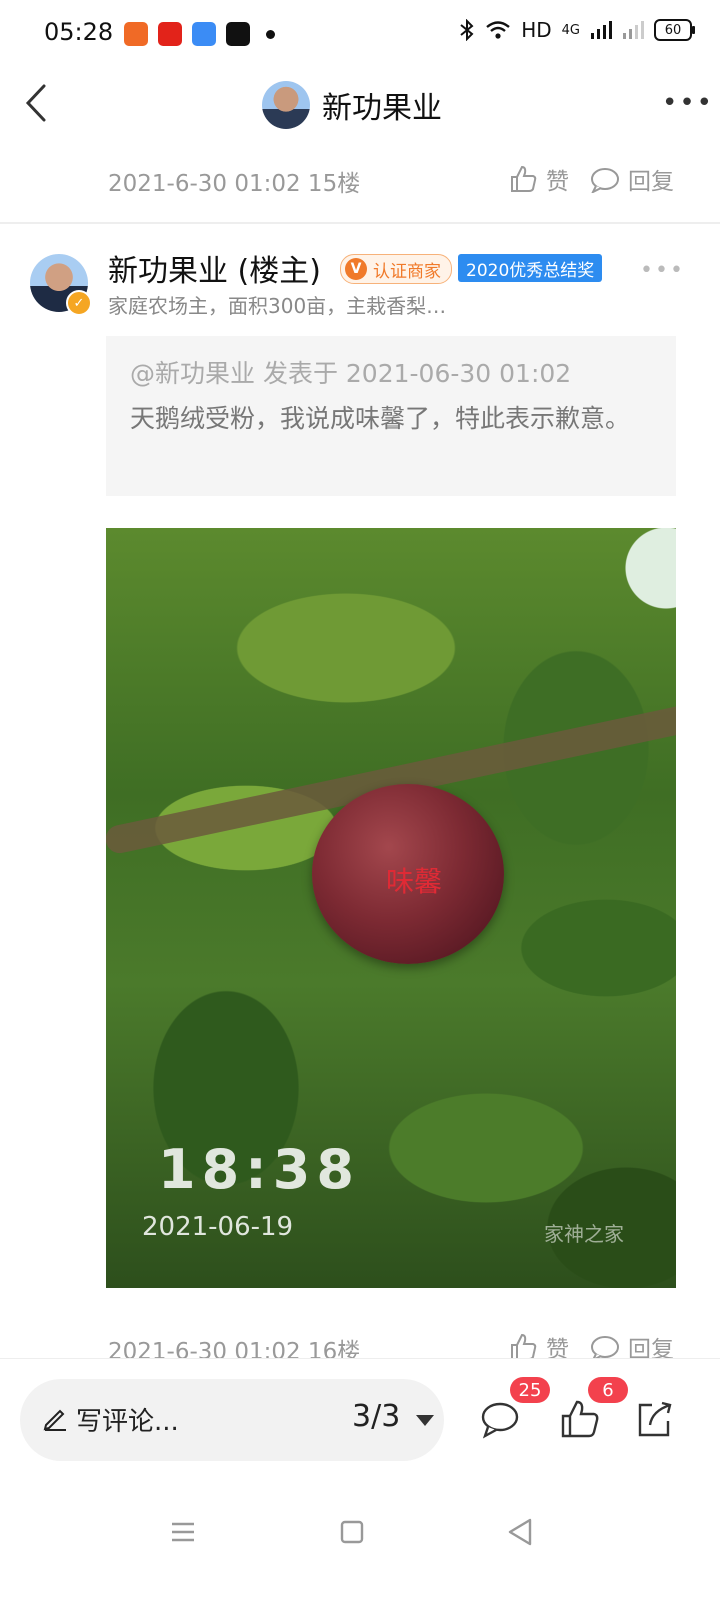 The image size is (720, 1600). Describe the element at coordinates (351, 373) in the screenshot. I see `quote-header: @新功果业 发表于 2021-06-30 01:02` at that location.